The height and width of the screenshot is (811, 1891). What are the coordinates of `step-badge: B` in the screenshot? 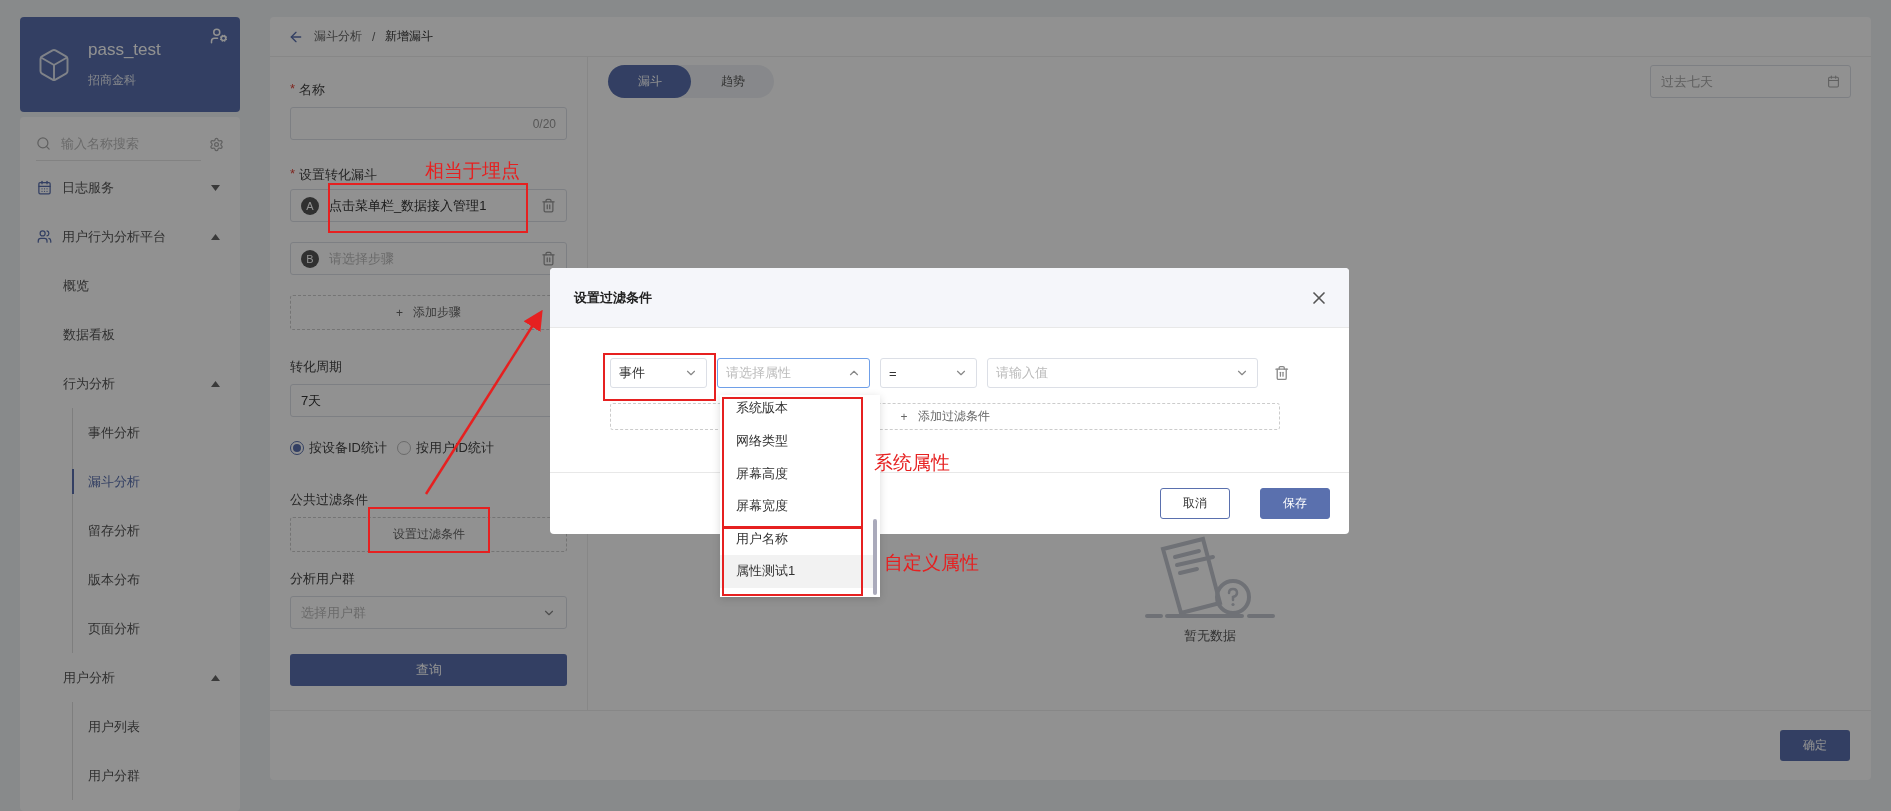 It's located at (310, 258).